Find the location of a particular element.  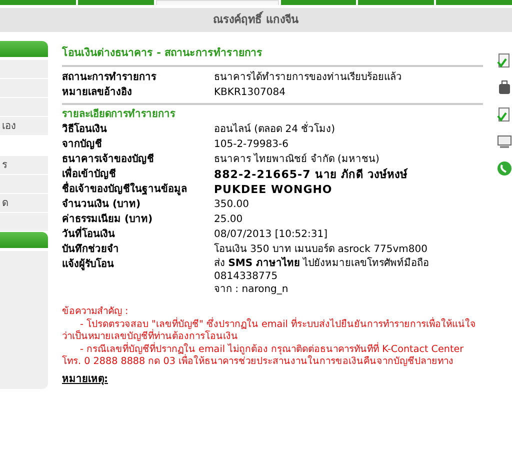

field-value: 105-2-79983-6 is located at coordinates (251, 145).